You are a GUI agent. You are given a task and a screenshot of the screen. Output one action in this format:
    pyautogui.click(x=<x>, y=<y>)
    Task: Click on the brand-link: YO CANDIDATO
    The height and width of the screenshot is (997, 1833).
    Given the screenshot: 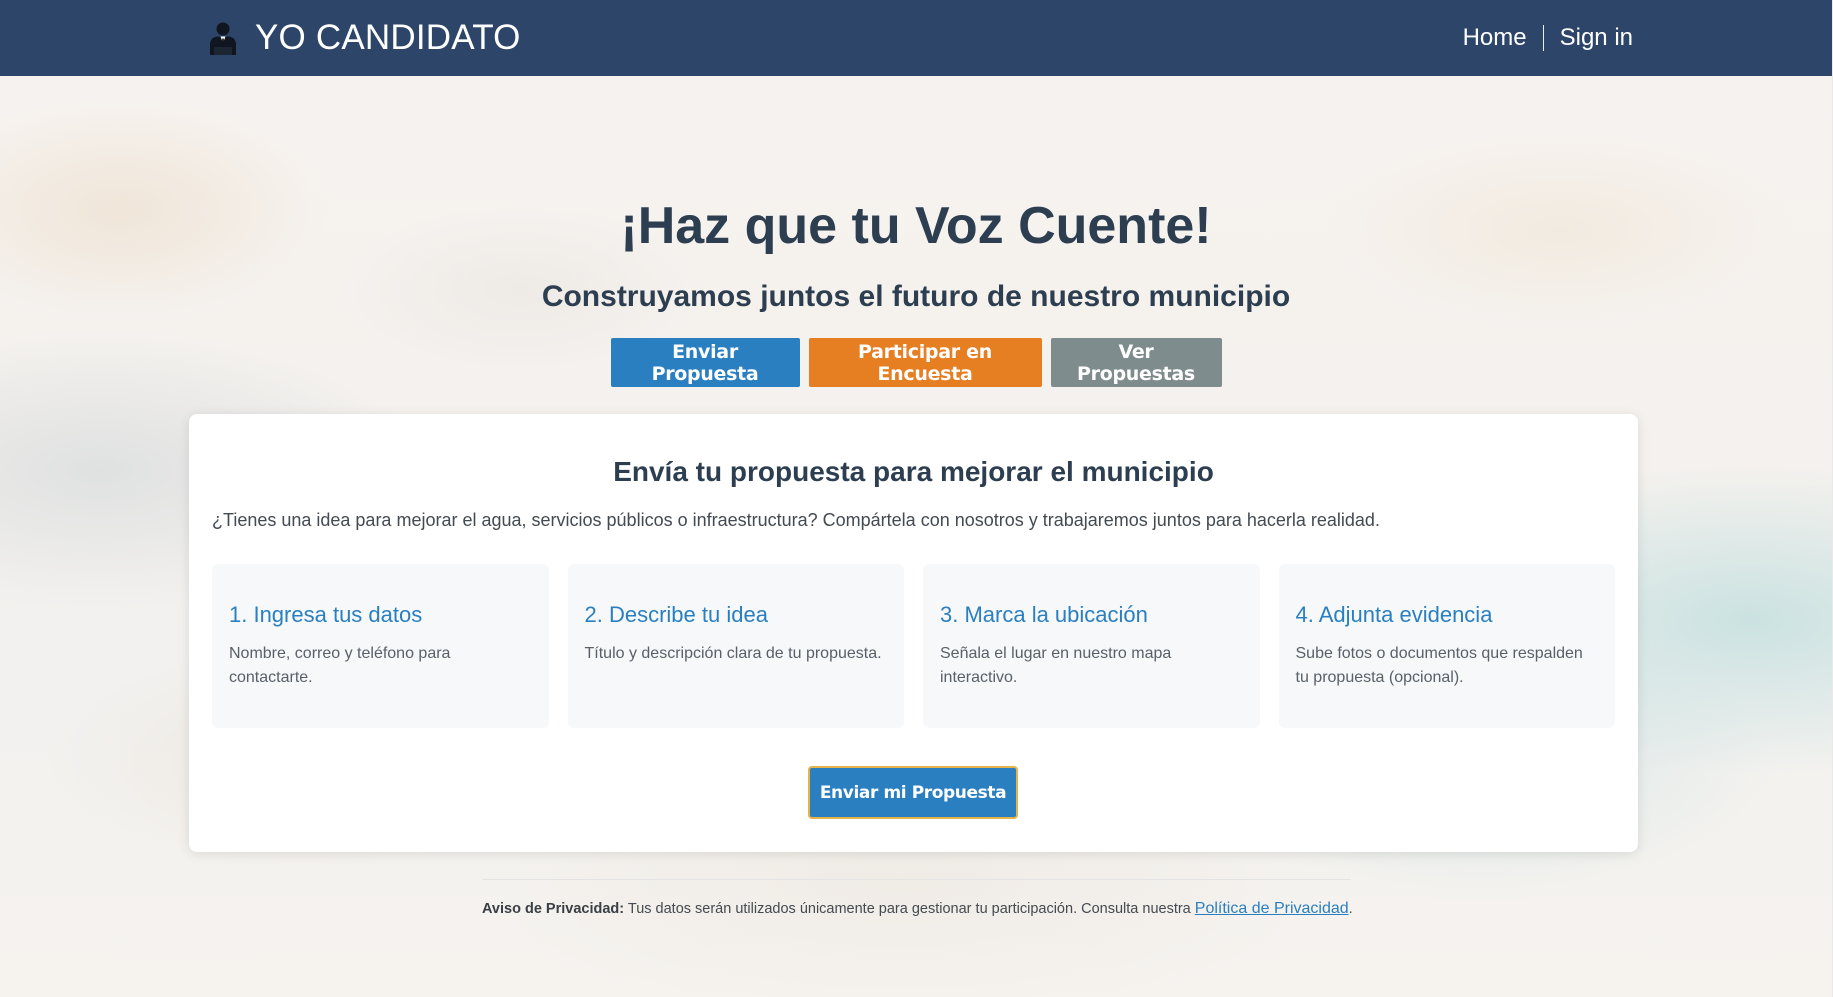 What is the action you would take?
    pyautogui.click(x=364, y=38)
    